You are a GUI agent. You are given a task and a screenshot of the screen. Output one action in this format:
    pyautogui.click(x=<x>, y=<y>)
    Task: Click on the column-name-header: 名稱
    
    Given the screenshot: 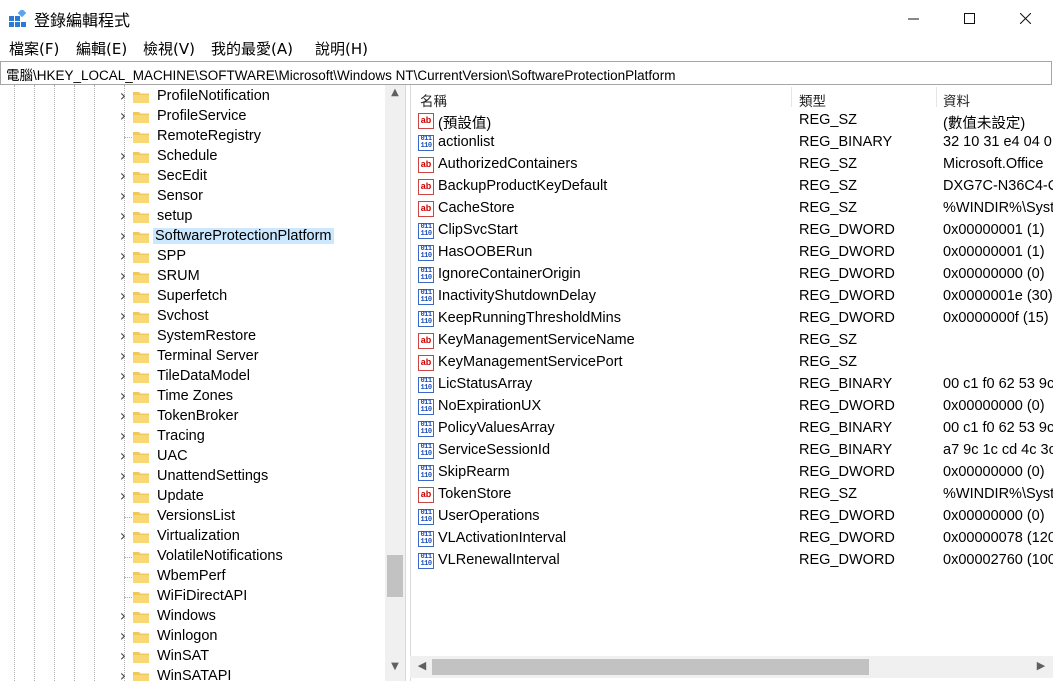 What is the action you would take?
    pyautogui.click(x=433, y=100)
    